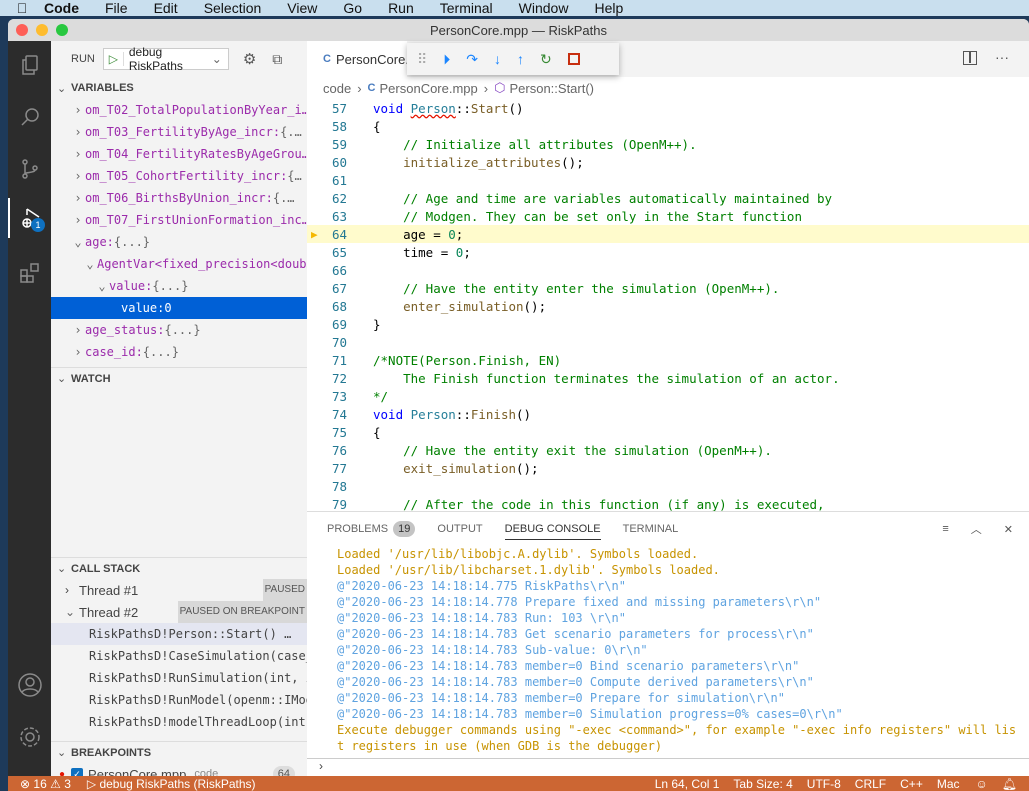 The height and width of the screenshot is (791, 1029). What do you see at coordinates (429, 88) in the screenshot?
I see `breadcrumb-file: PersonCore.mpp` at bounding box center [429, 88].